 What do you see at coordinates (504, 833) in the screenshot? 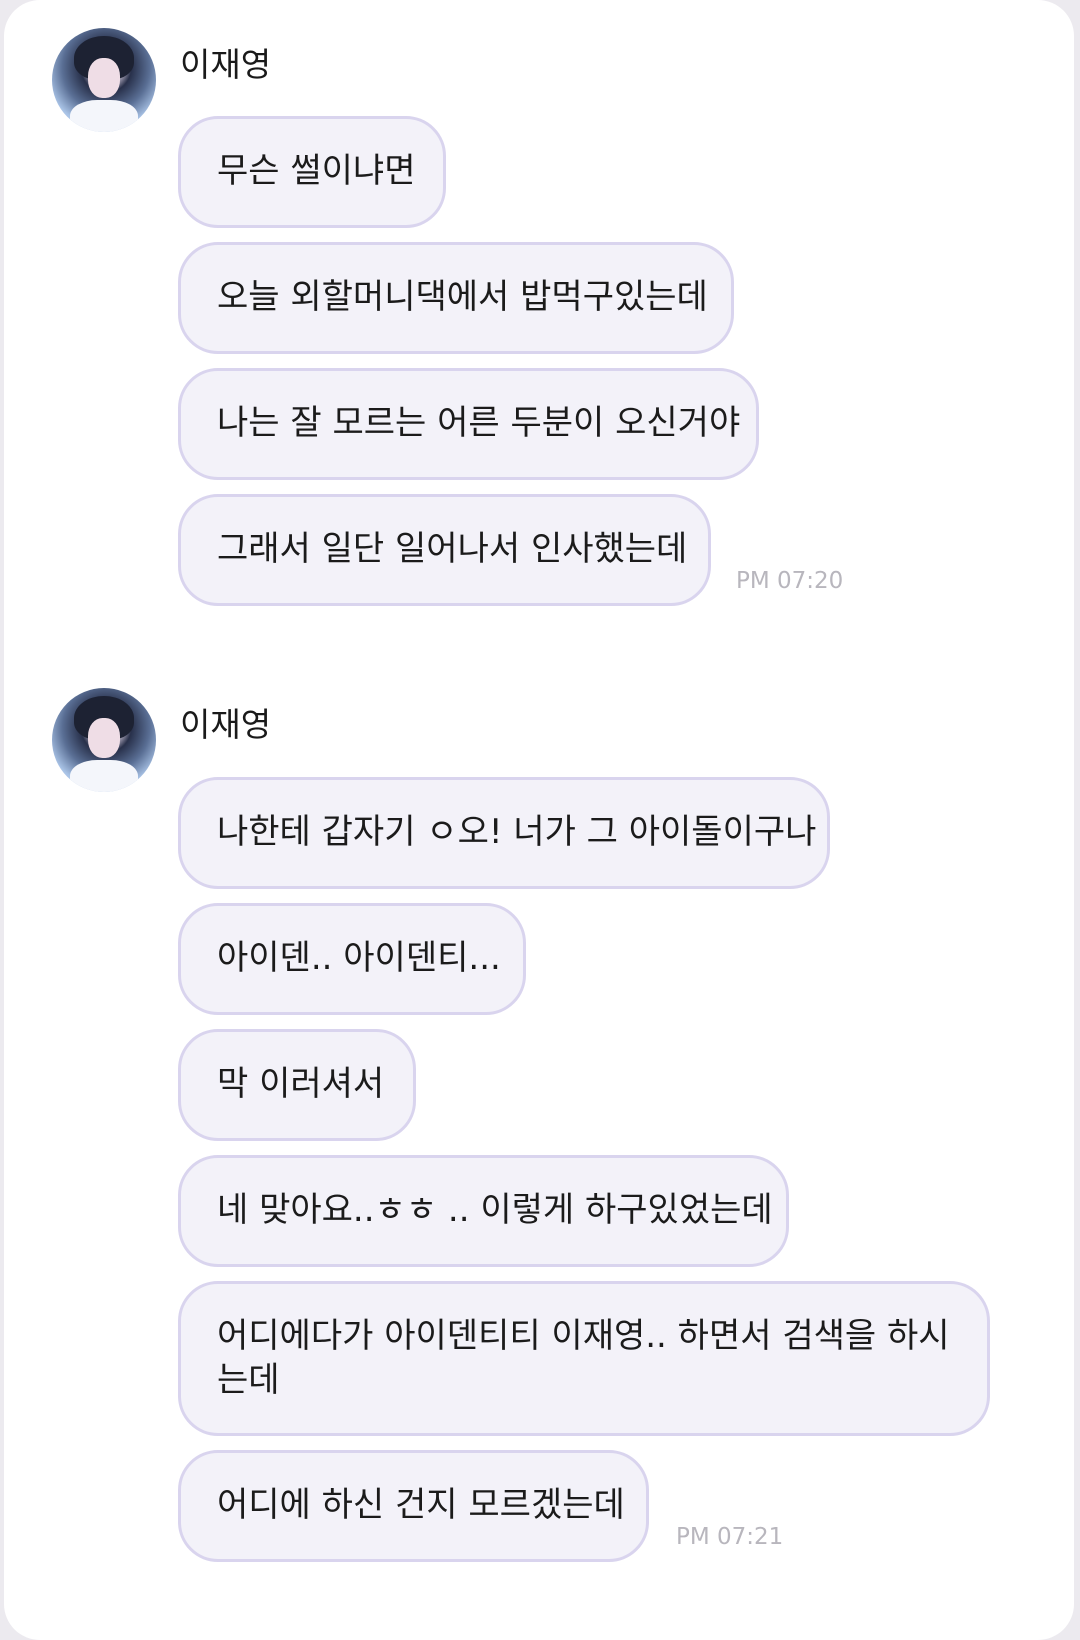
I see `message-bubble: 나한테 갑자기 ㅇ오! 너가 그 아이돌이구나` at bounding box center [504, 833].